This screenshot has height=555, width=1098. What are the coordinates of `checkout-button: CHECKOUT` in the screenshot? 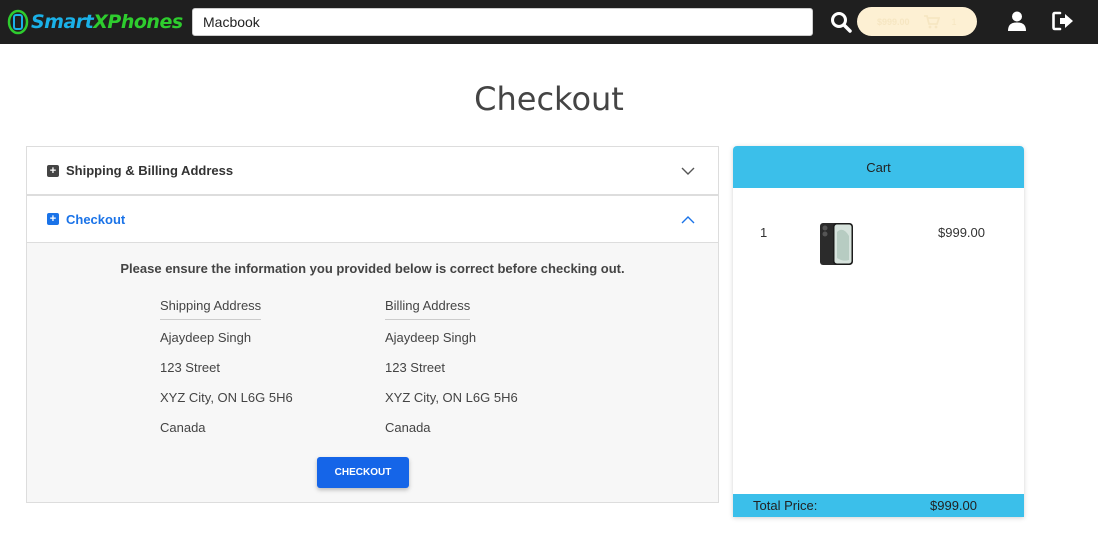 It's located at (363, 472).